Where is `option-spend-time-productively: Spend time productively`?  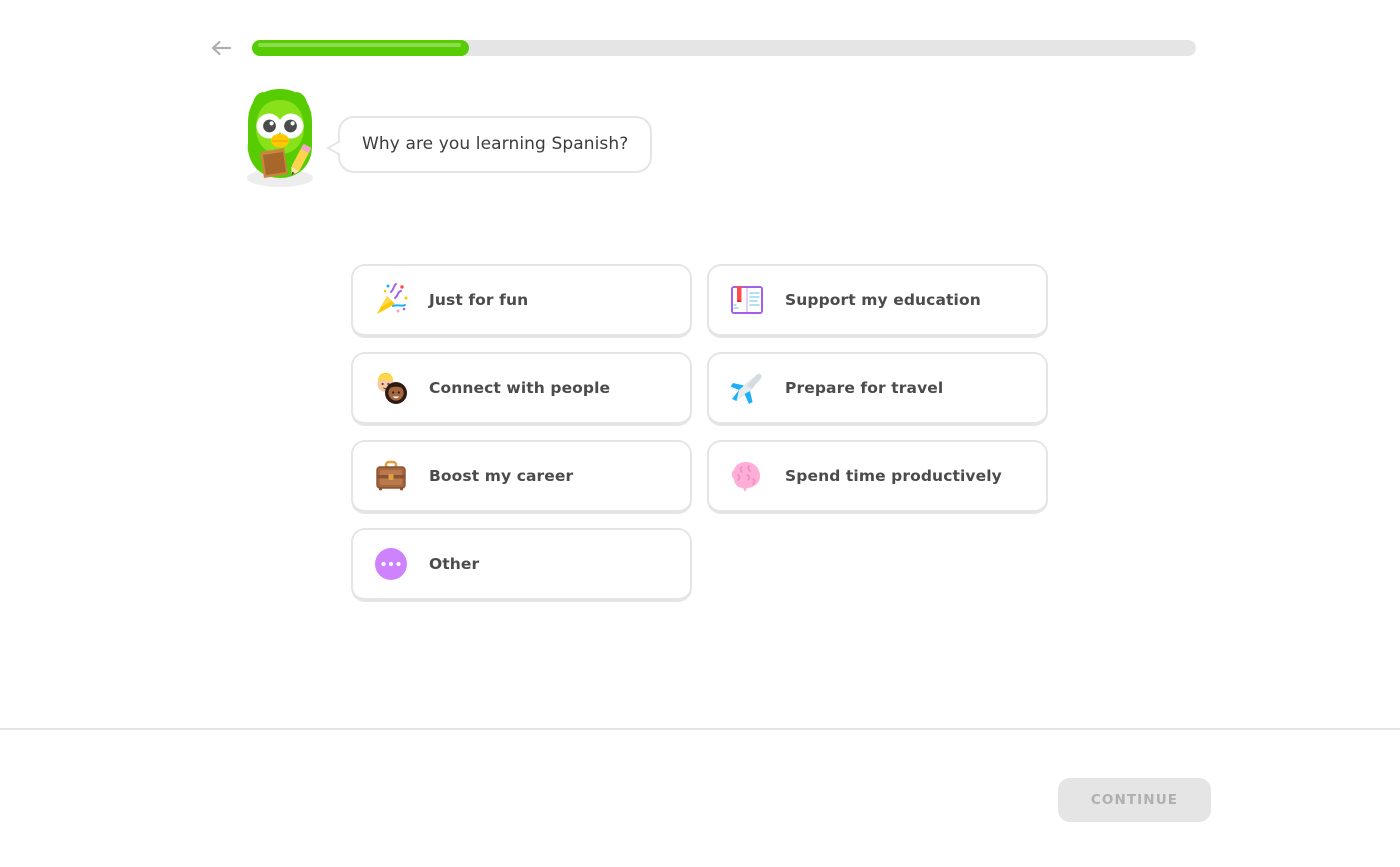 option-spend-time-productively: Spend time productively is located at coordinates (877, 477).